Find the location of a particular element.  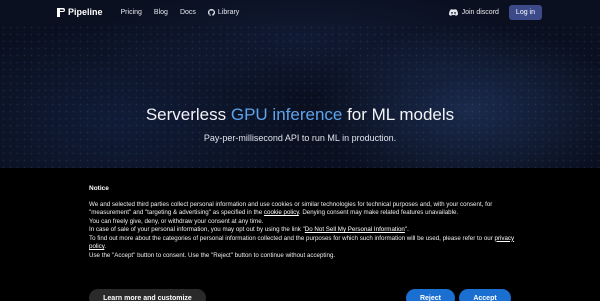

nav-link-library: Library is located at coordinates (223, 12).